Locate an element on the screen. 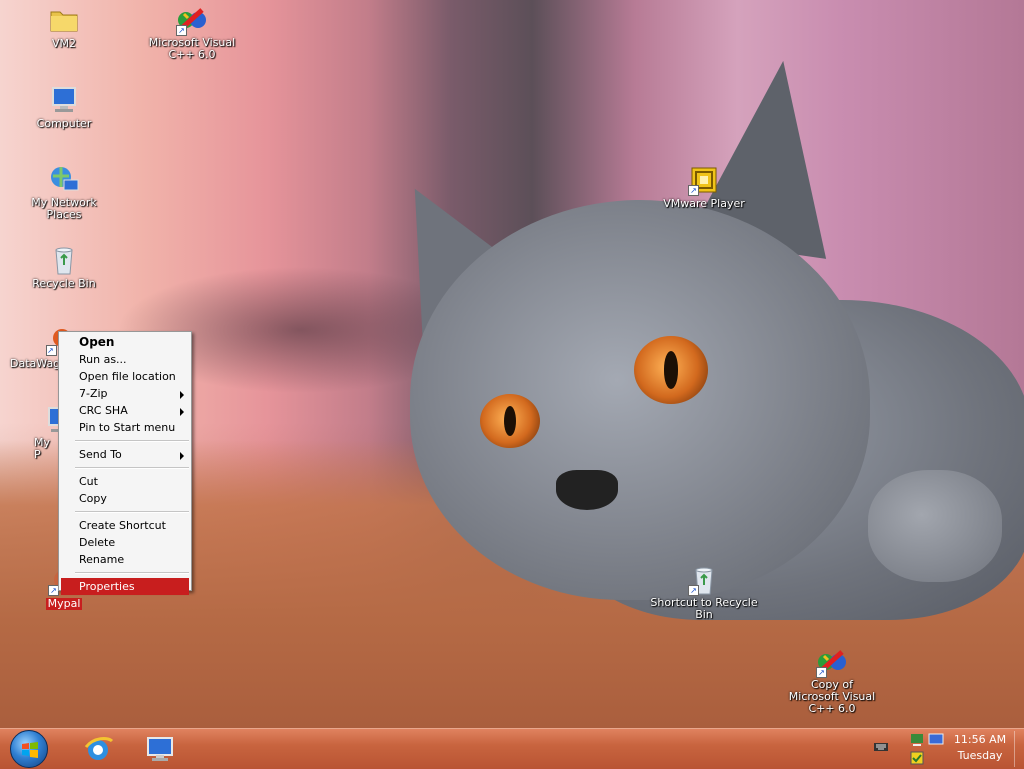  menu-item-open: Open is located at coordinates (125, 342).